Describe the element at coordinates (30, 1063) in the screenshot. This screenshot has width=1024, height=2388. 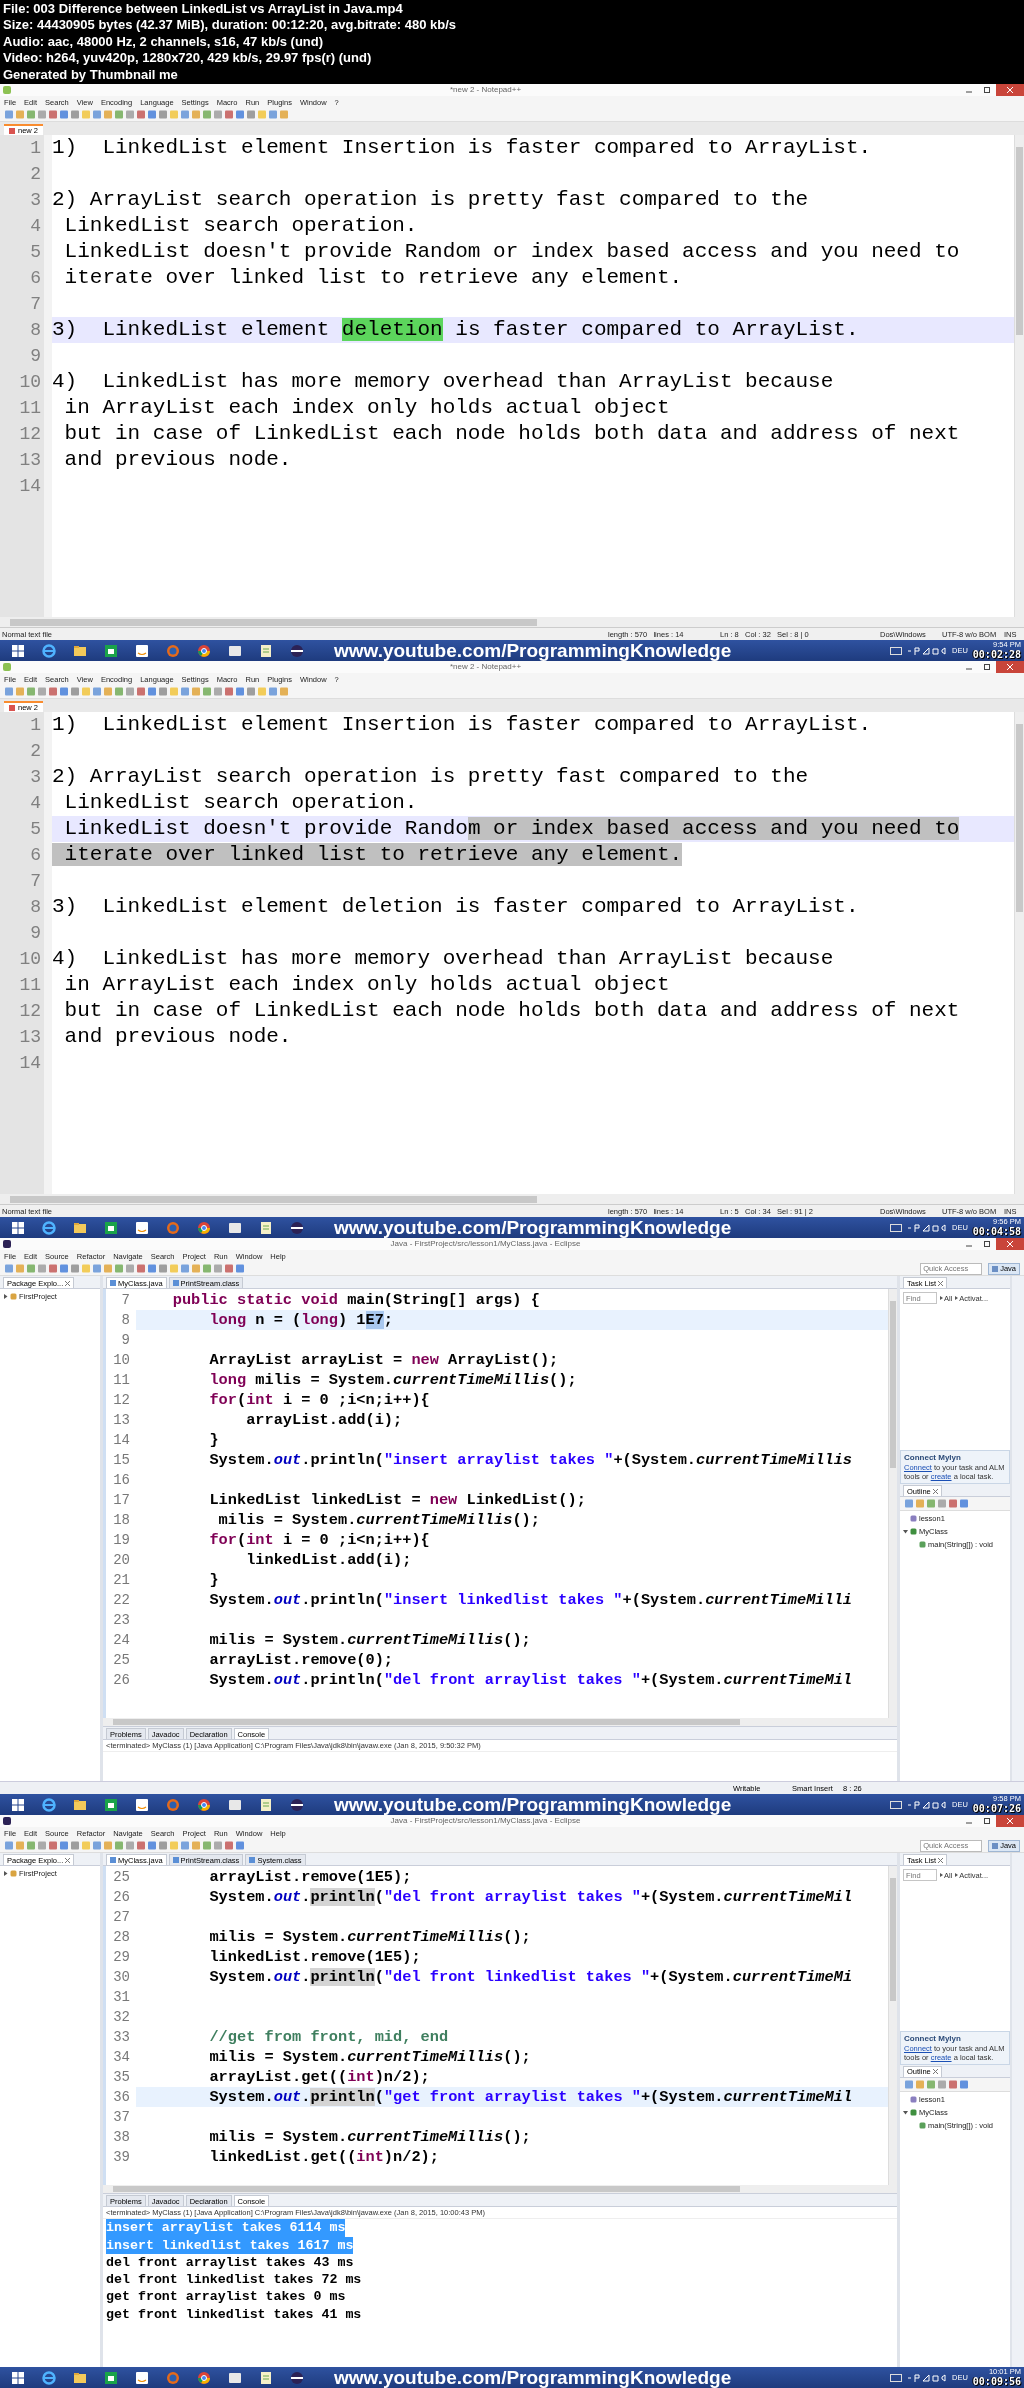
I see `line-number: 14` at that location.